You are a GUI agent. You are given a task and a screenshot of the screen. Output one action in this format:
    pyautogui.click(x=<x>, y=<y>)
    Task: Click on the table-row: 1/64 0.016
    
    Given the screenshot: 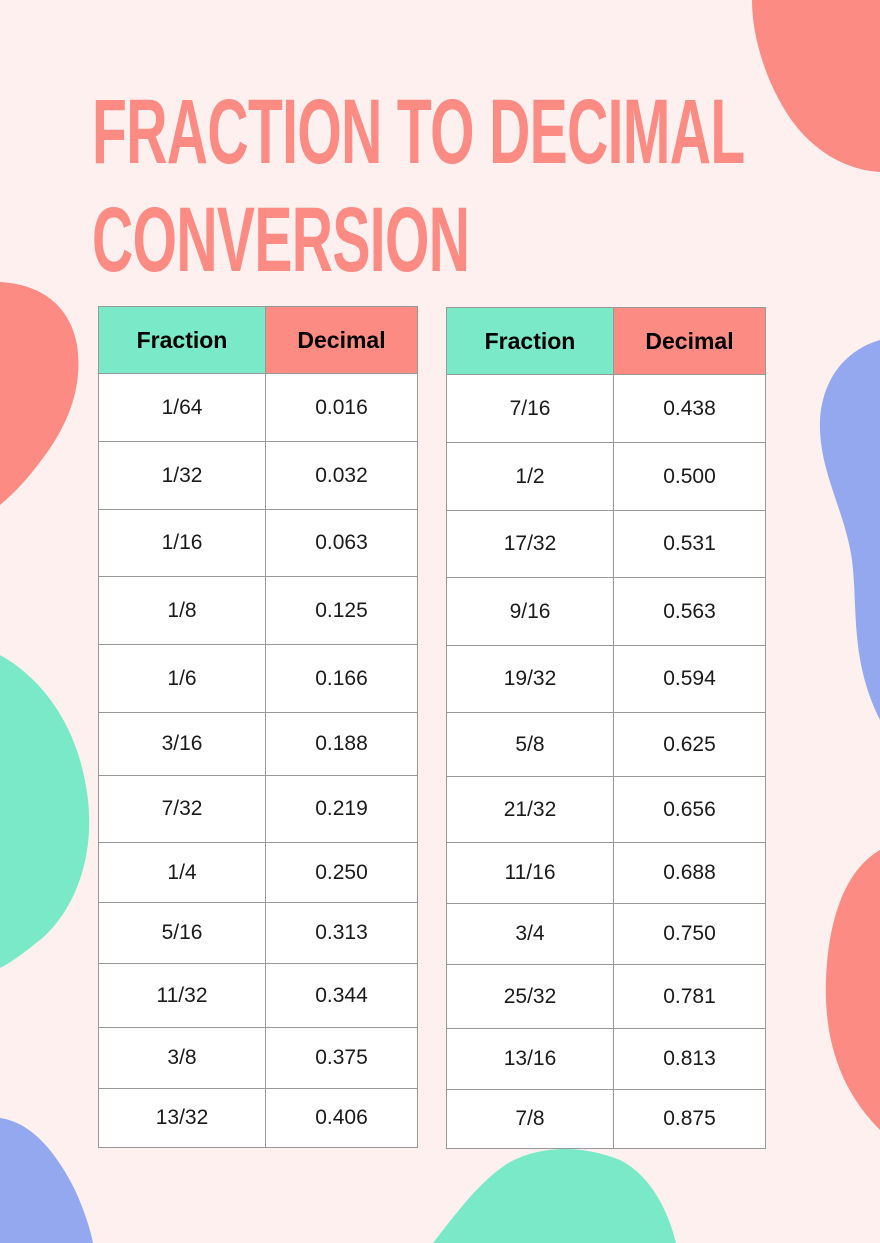 What is the action you would take?
    pyautogui.click(x=258, y=407)
    